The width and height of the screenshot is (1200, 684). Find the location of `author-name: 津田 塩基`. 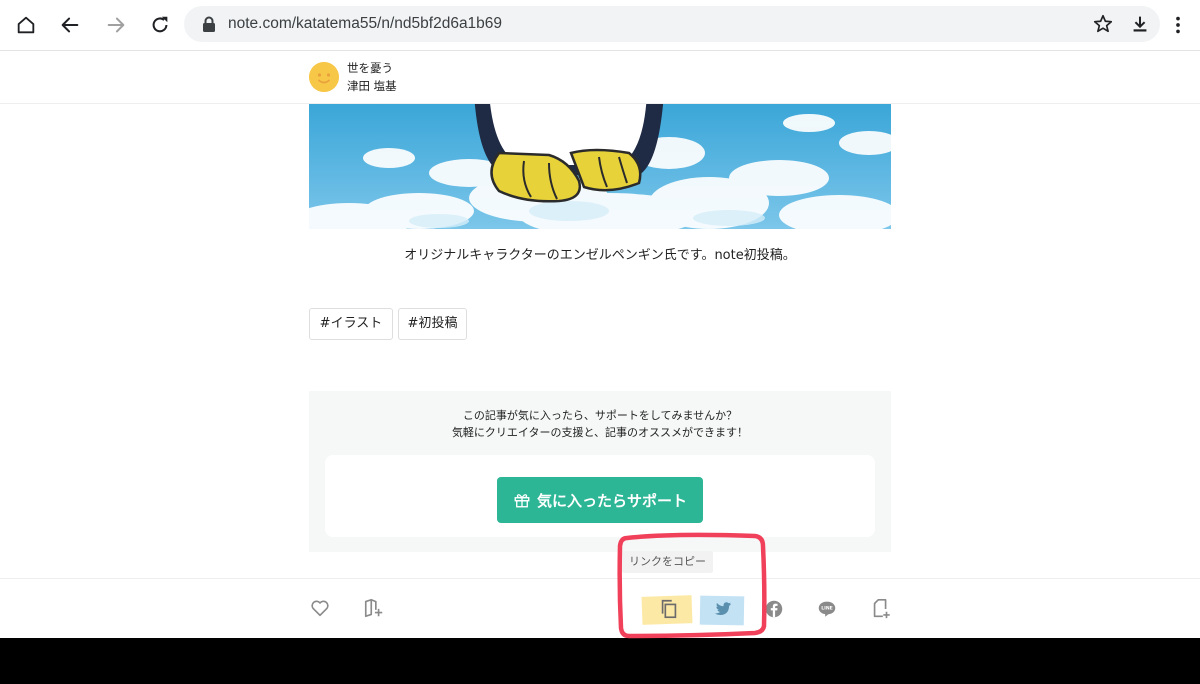

author-name: 津田 塩基 is located at coordinates (372, 86).